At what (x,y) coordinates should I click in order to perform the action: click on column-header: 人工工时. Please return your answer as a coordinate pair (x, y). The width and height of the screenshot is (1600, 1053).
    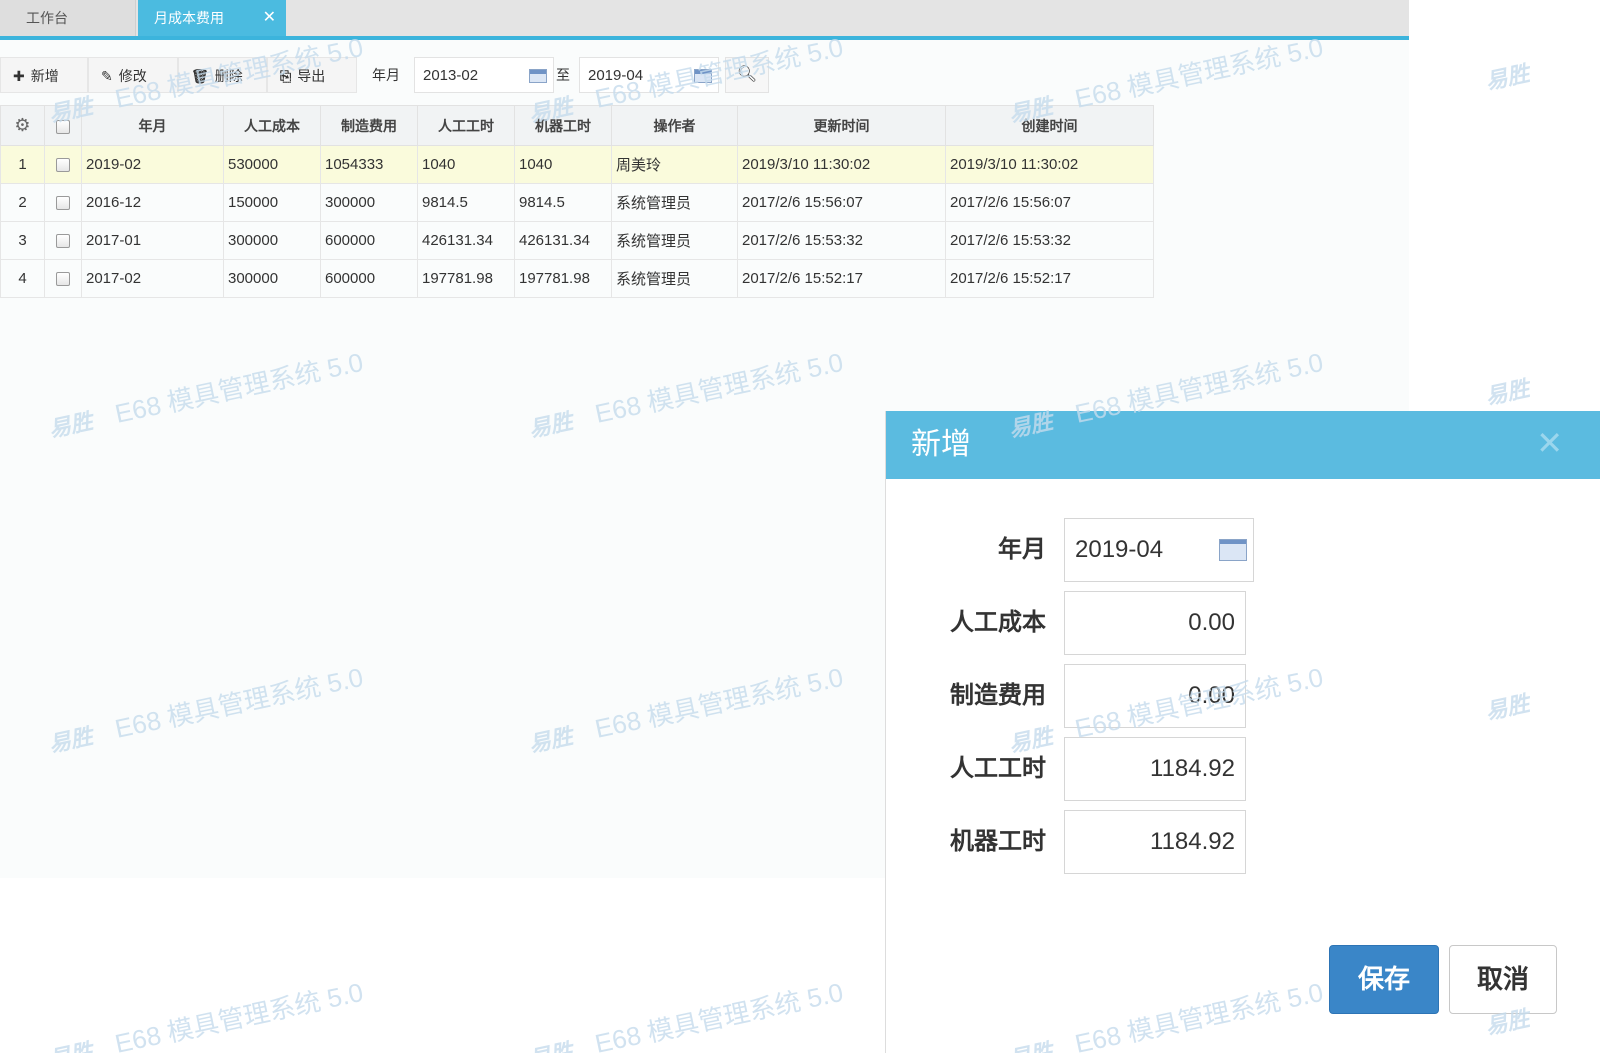
    Looking at the image, I should click on (466, 125).